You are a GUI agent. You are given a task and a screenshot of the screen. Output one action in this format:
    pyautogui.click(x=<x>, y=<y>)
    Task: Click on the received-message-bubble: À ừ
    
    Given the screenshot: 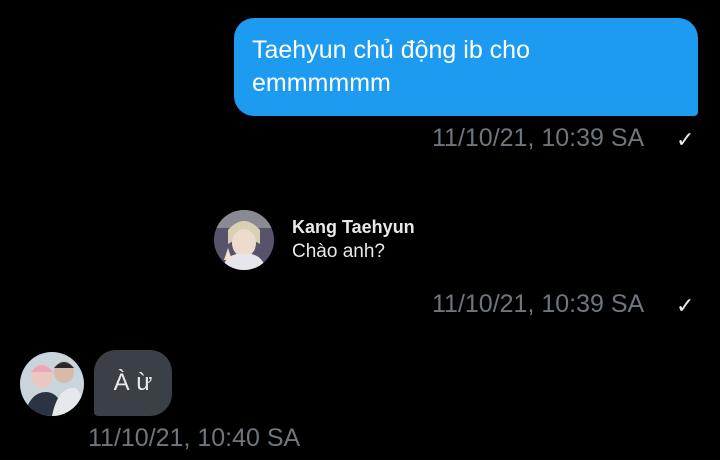 What is the action you would take?
    pyautogui.click(x=133, y=383)
    